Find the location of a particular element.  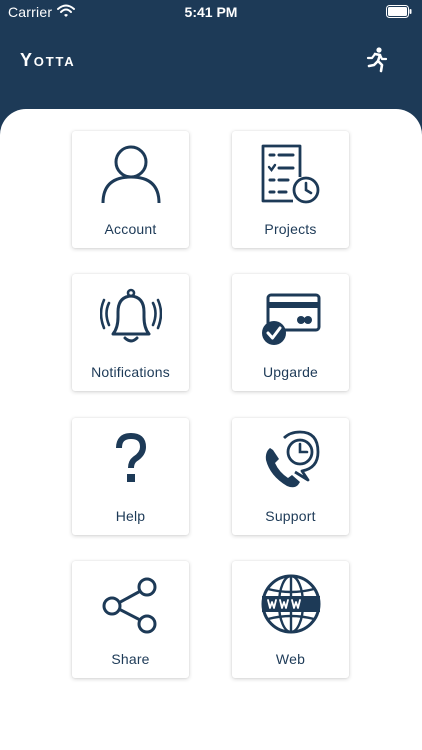

battery-icon is located at coordinates (399, 11).